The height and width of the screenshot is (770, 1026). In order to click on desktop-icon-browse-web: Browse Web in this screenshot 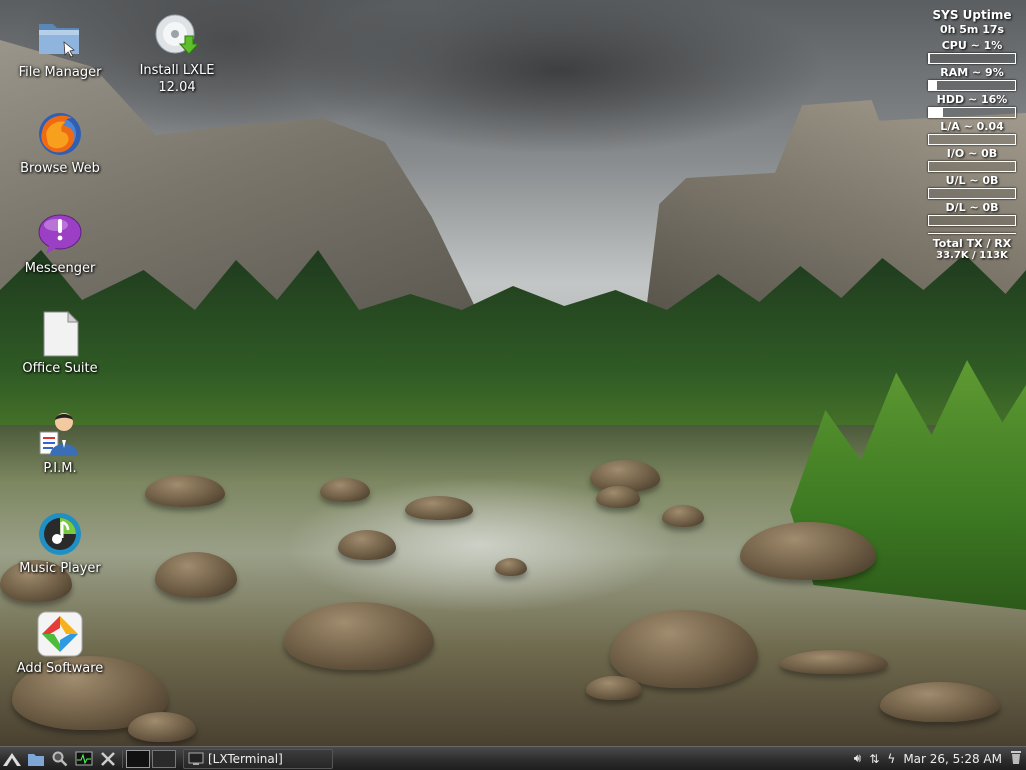, I will do `click(60, 143)`.